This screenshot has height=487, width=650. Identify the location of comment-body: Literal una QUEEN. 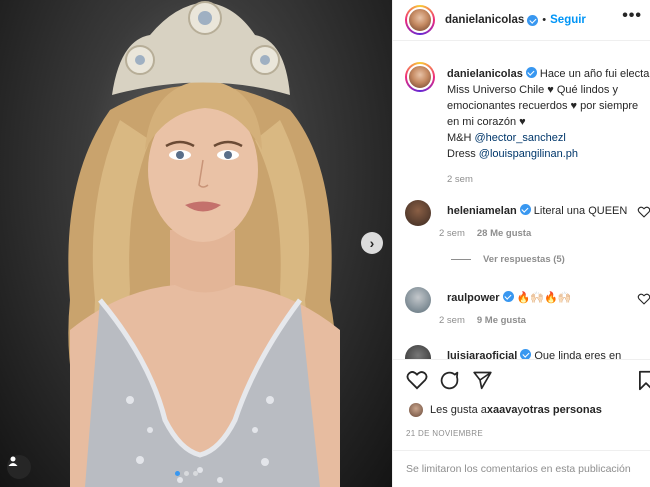
(580, 211).